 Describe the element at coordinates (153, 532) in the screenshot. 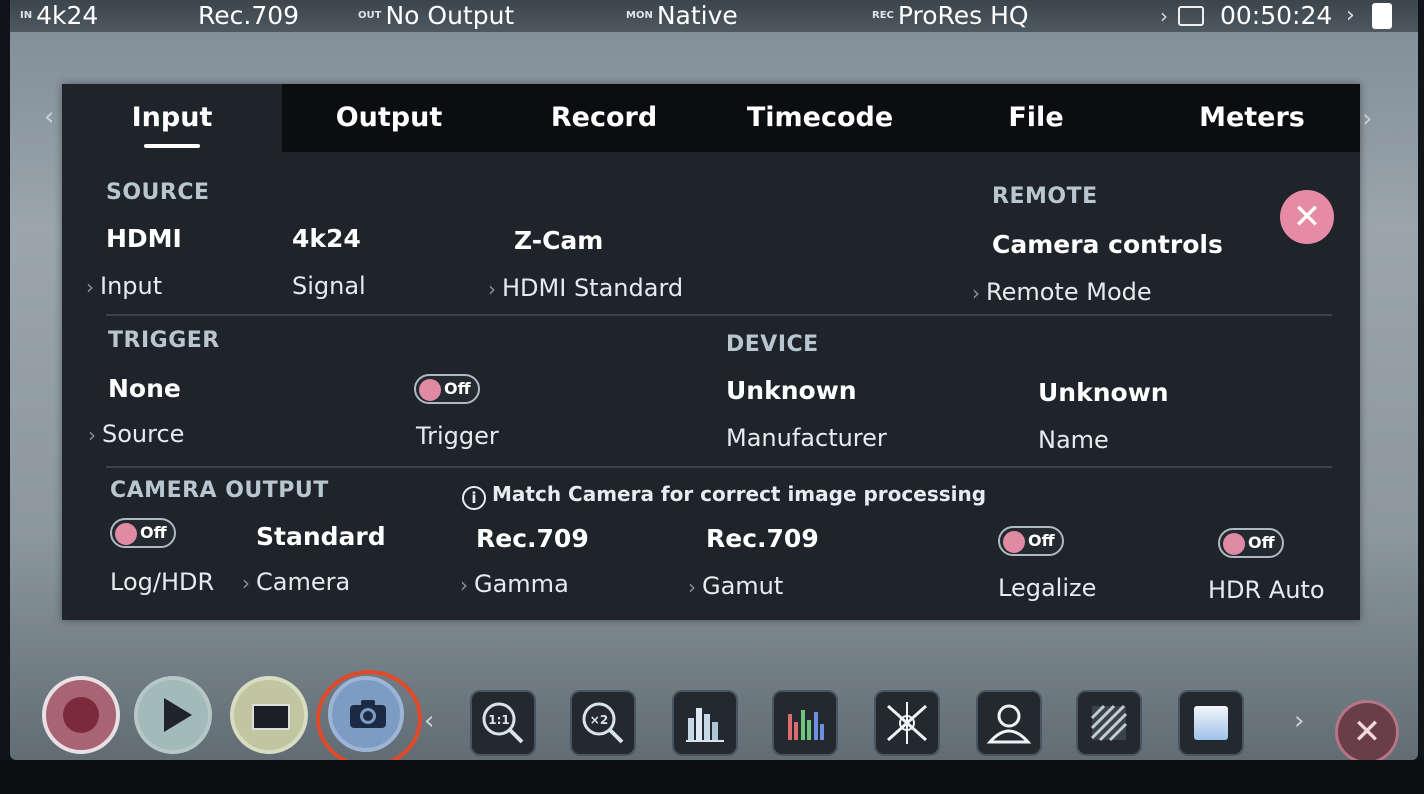

I see `log-hdr-toggle-text: Off` at that location.